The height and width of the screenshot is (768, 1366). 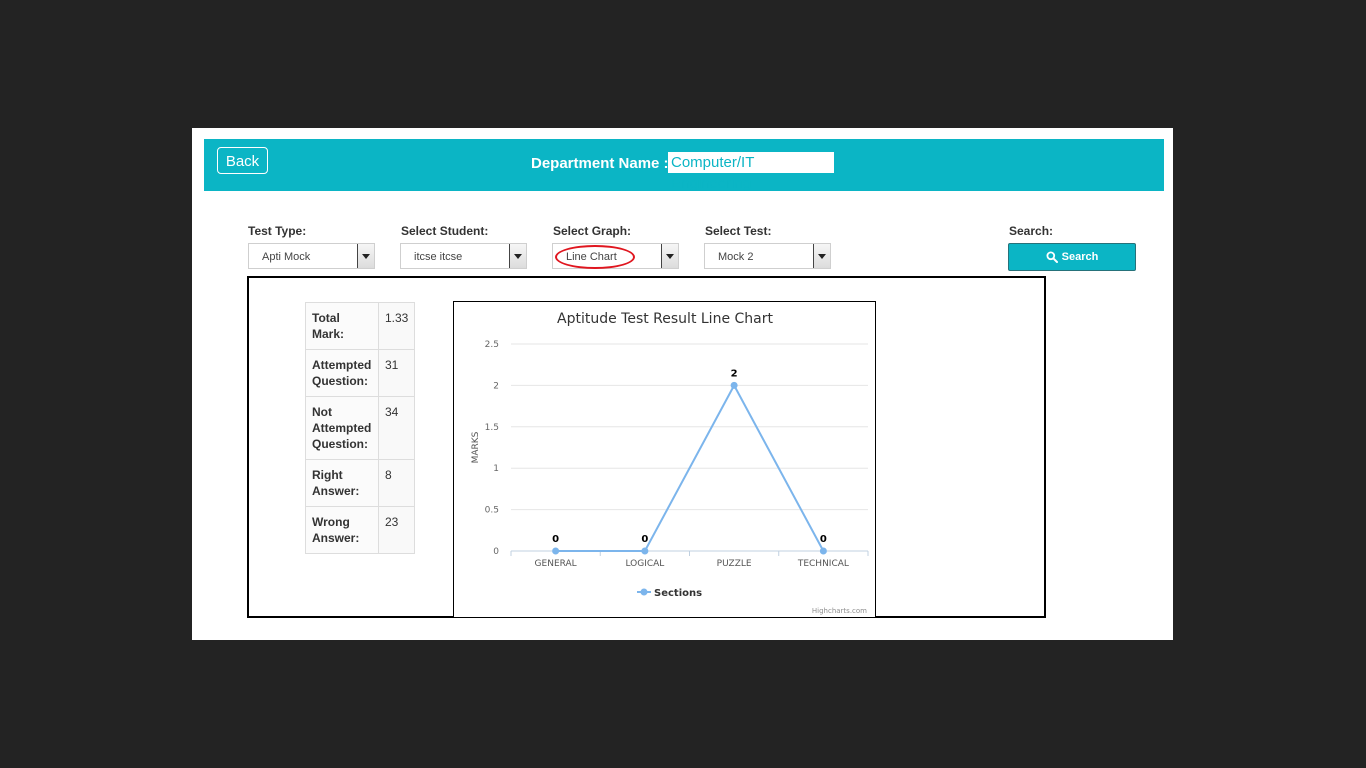 I want to click on stats-row: Right Answer: 8, so click(x=360, y=483).